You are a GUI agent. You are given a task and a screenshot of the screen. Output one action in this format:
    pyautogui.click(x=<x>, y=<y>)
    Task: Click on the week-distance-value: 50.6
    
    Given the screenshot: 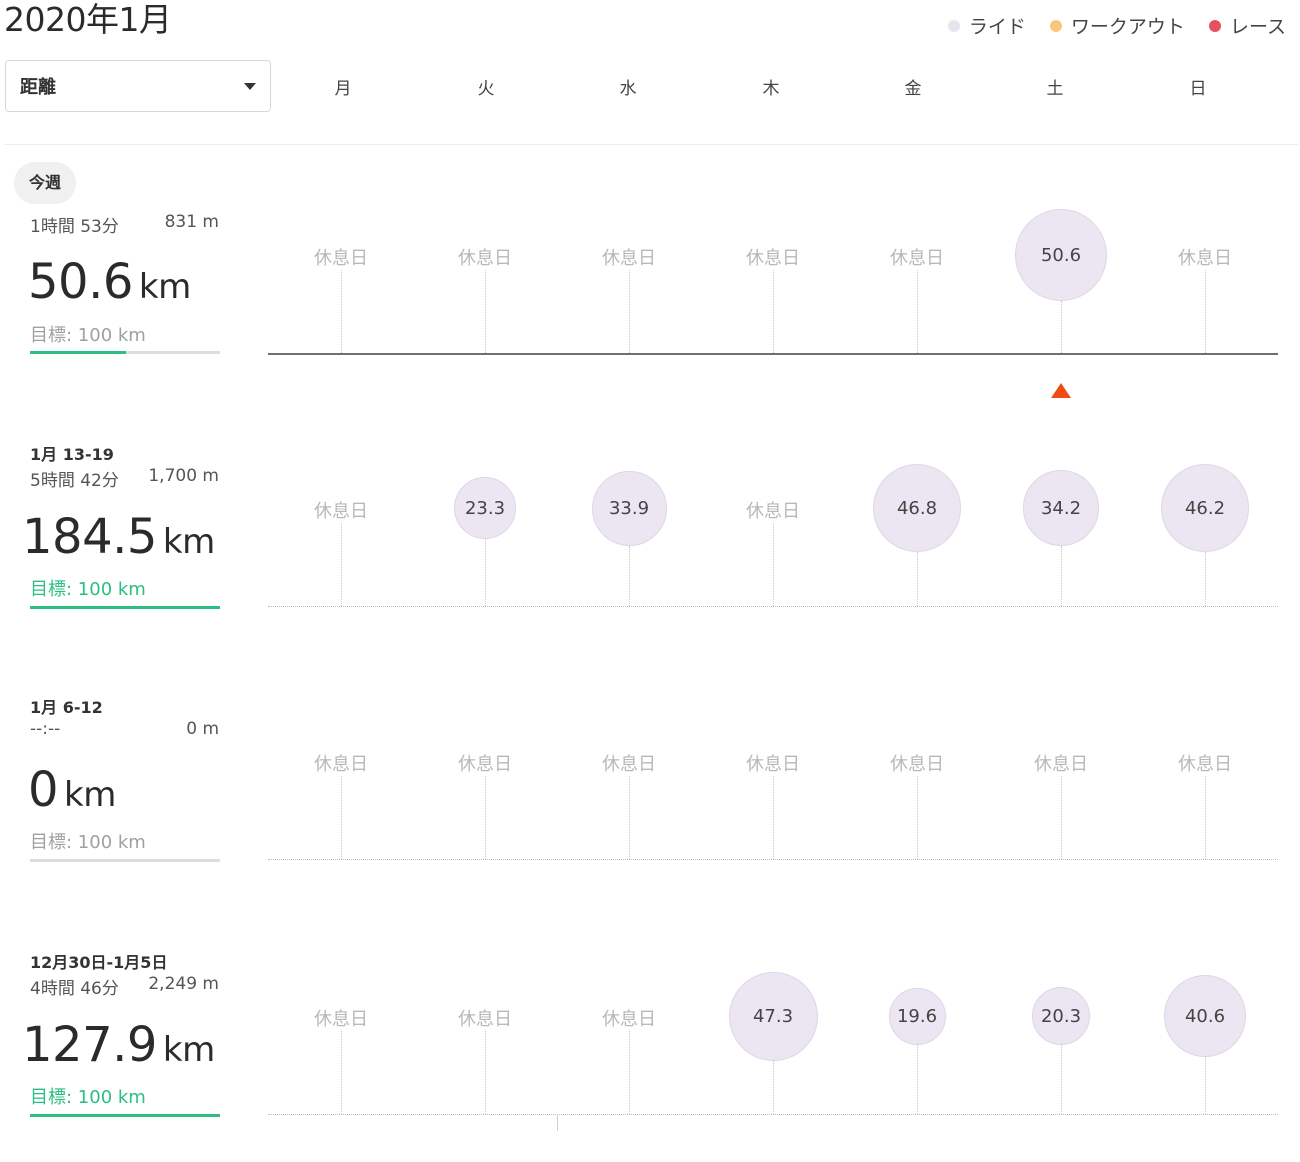 What is the action you would take?
    pyautogui.click(x=80, y=282)
    